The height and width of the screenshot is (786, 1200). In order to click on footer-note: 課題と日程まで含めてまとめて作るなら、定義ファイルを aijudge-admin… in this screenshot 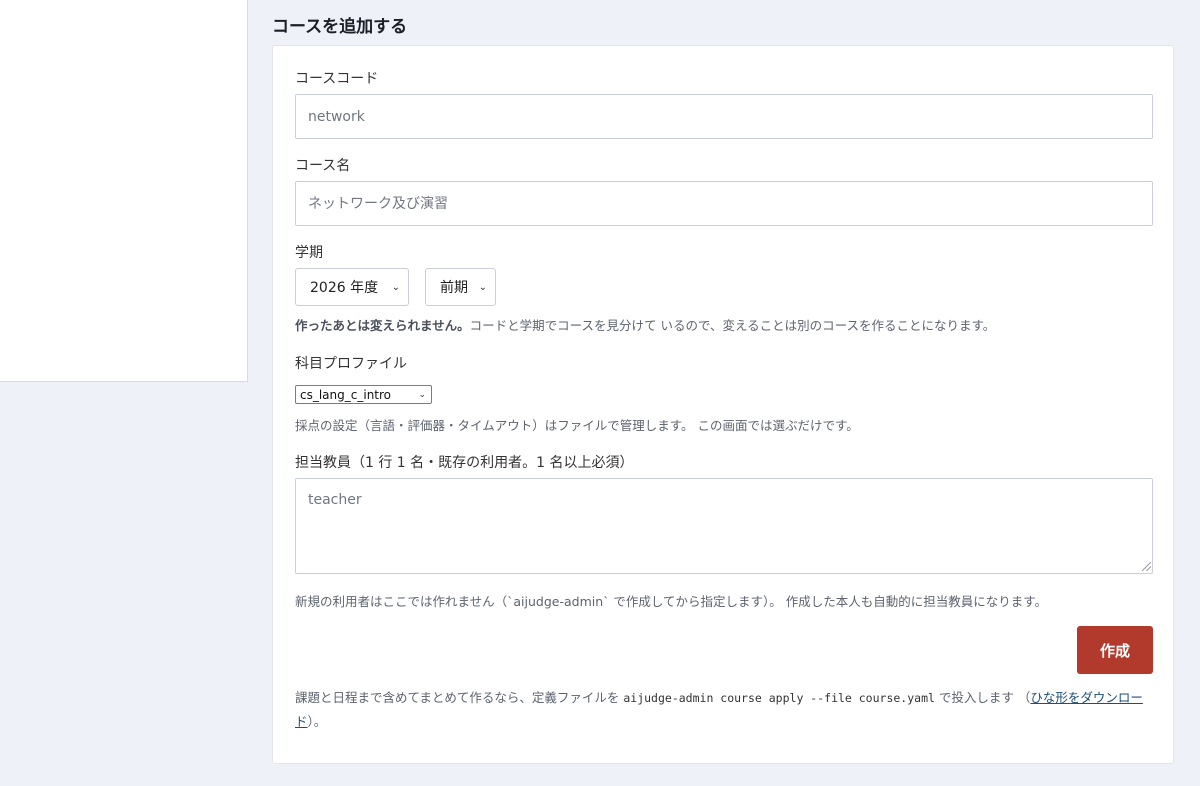, I will do `click(725, 710)`.